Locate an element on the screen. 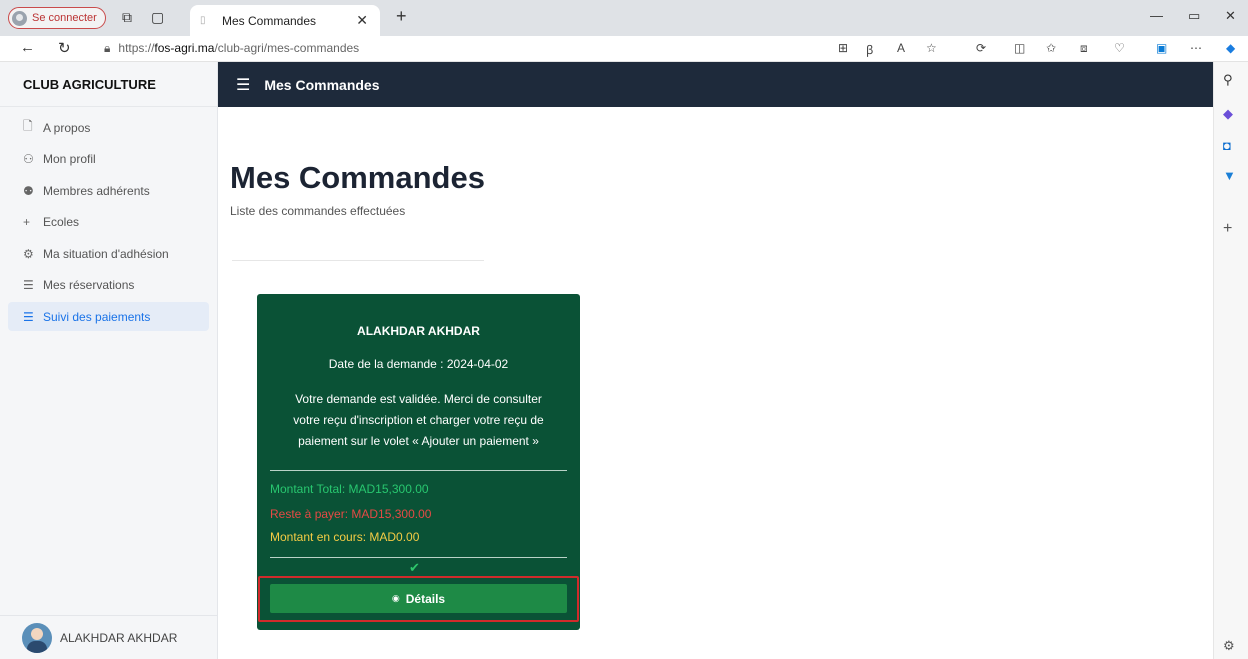 This screenshot has width=1248, height=659. user-icon: ⚇ is located at coordinates (28, 159).